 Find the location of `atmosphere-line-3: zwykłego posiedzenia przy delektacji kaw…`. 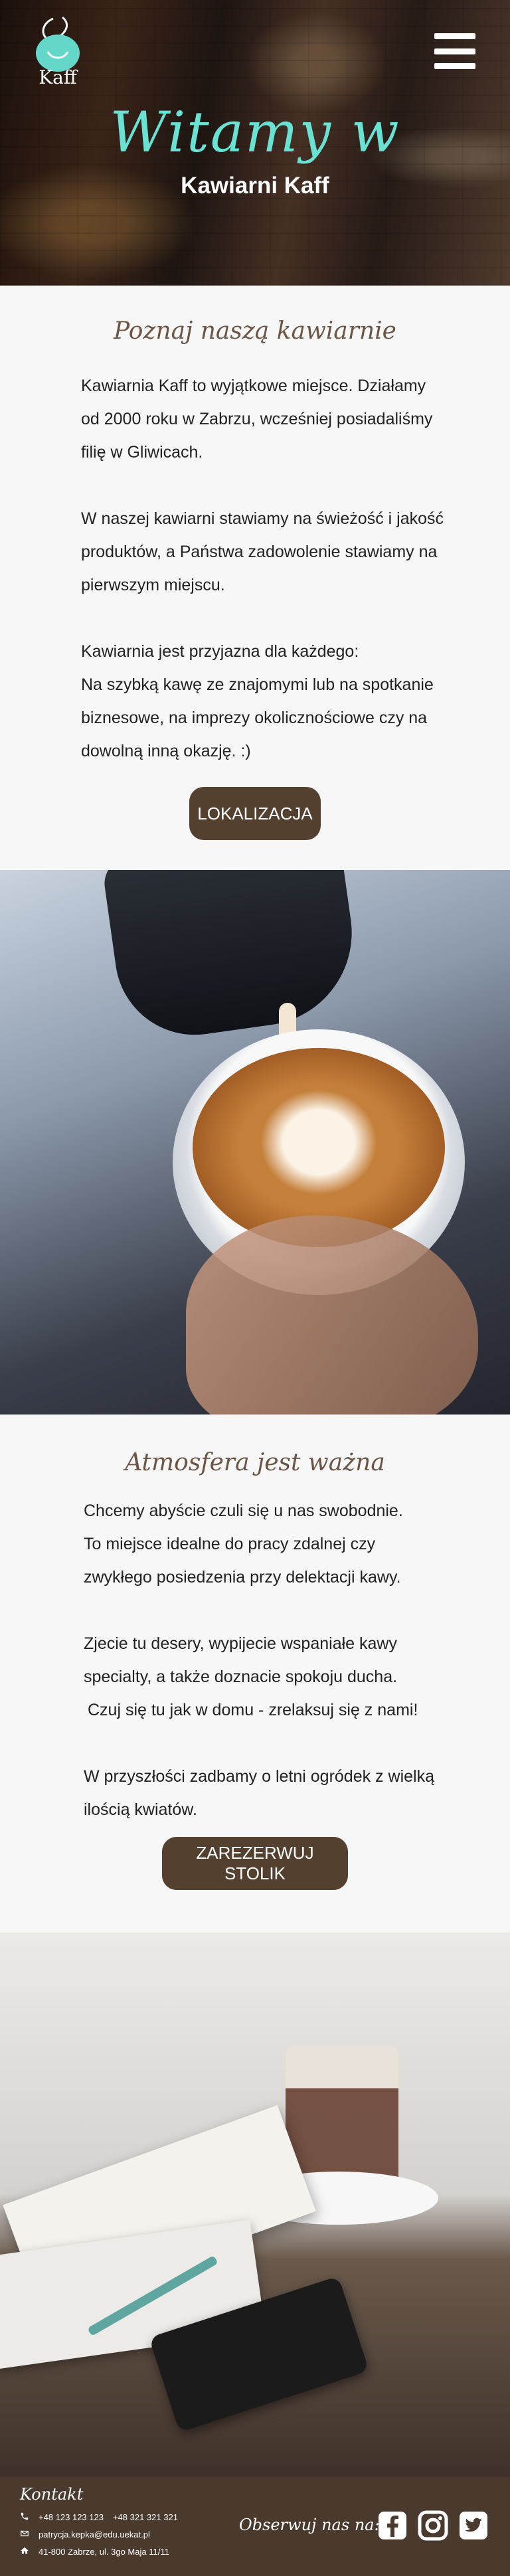

atmosphere-line-3: zwykłego posiedzenia przy delektacji kaw… is located at coordinates (242, 1577).